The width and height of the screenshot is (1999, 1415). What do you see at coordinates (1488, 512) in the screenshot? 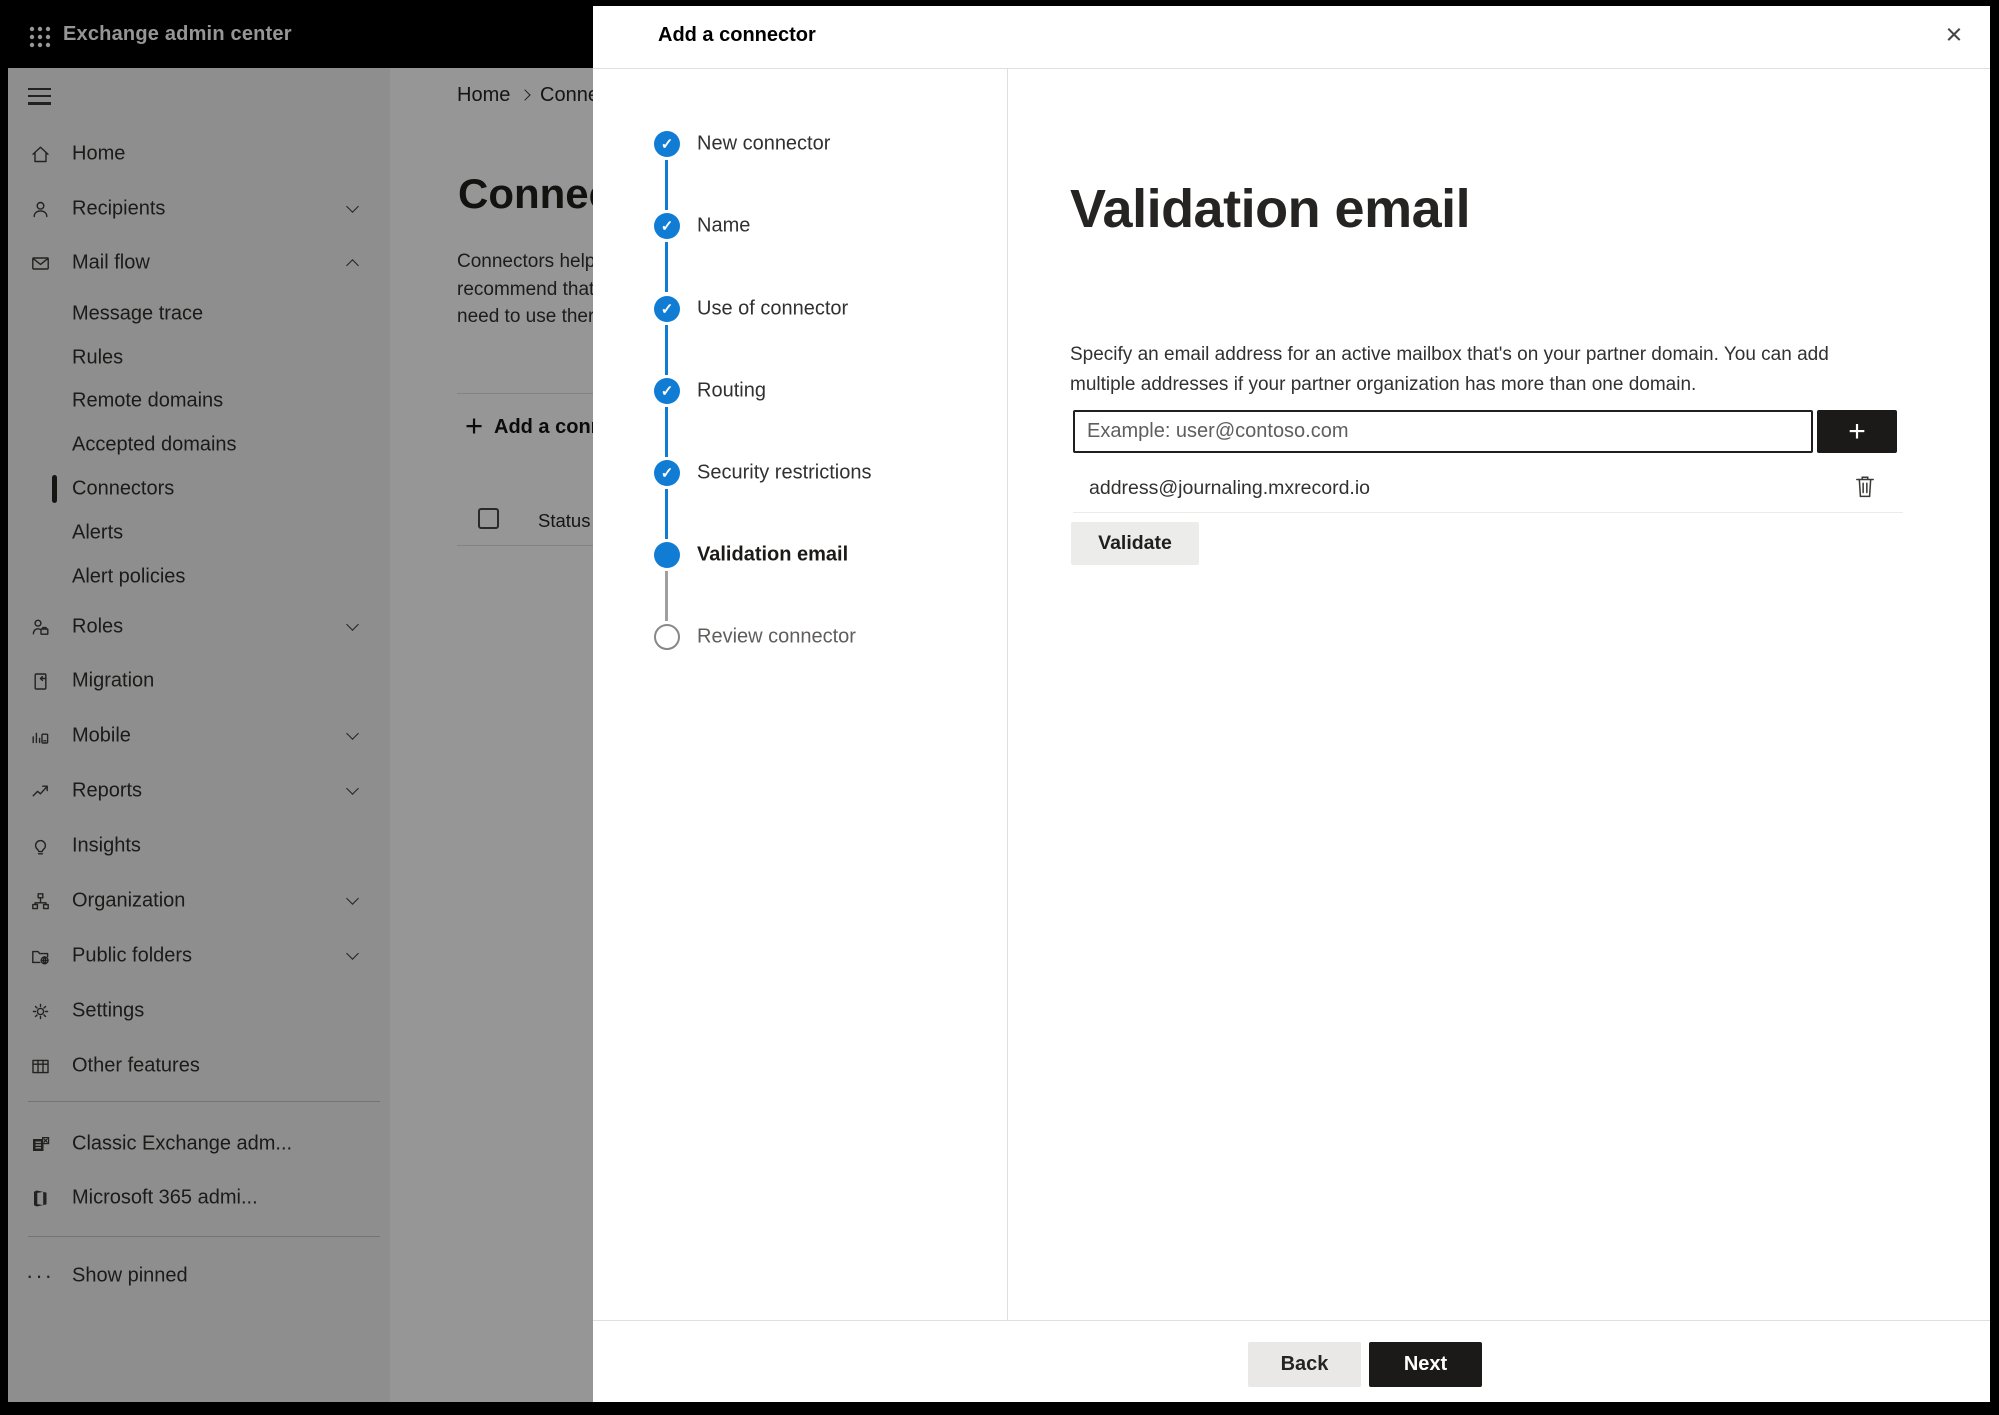
I see `address-row-divider` at bounding box center [1488, 512].